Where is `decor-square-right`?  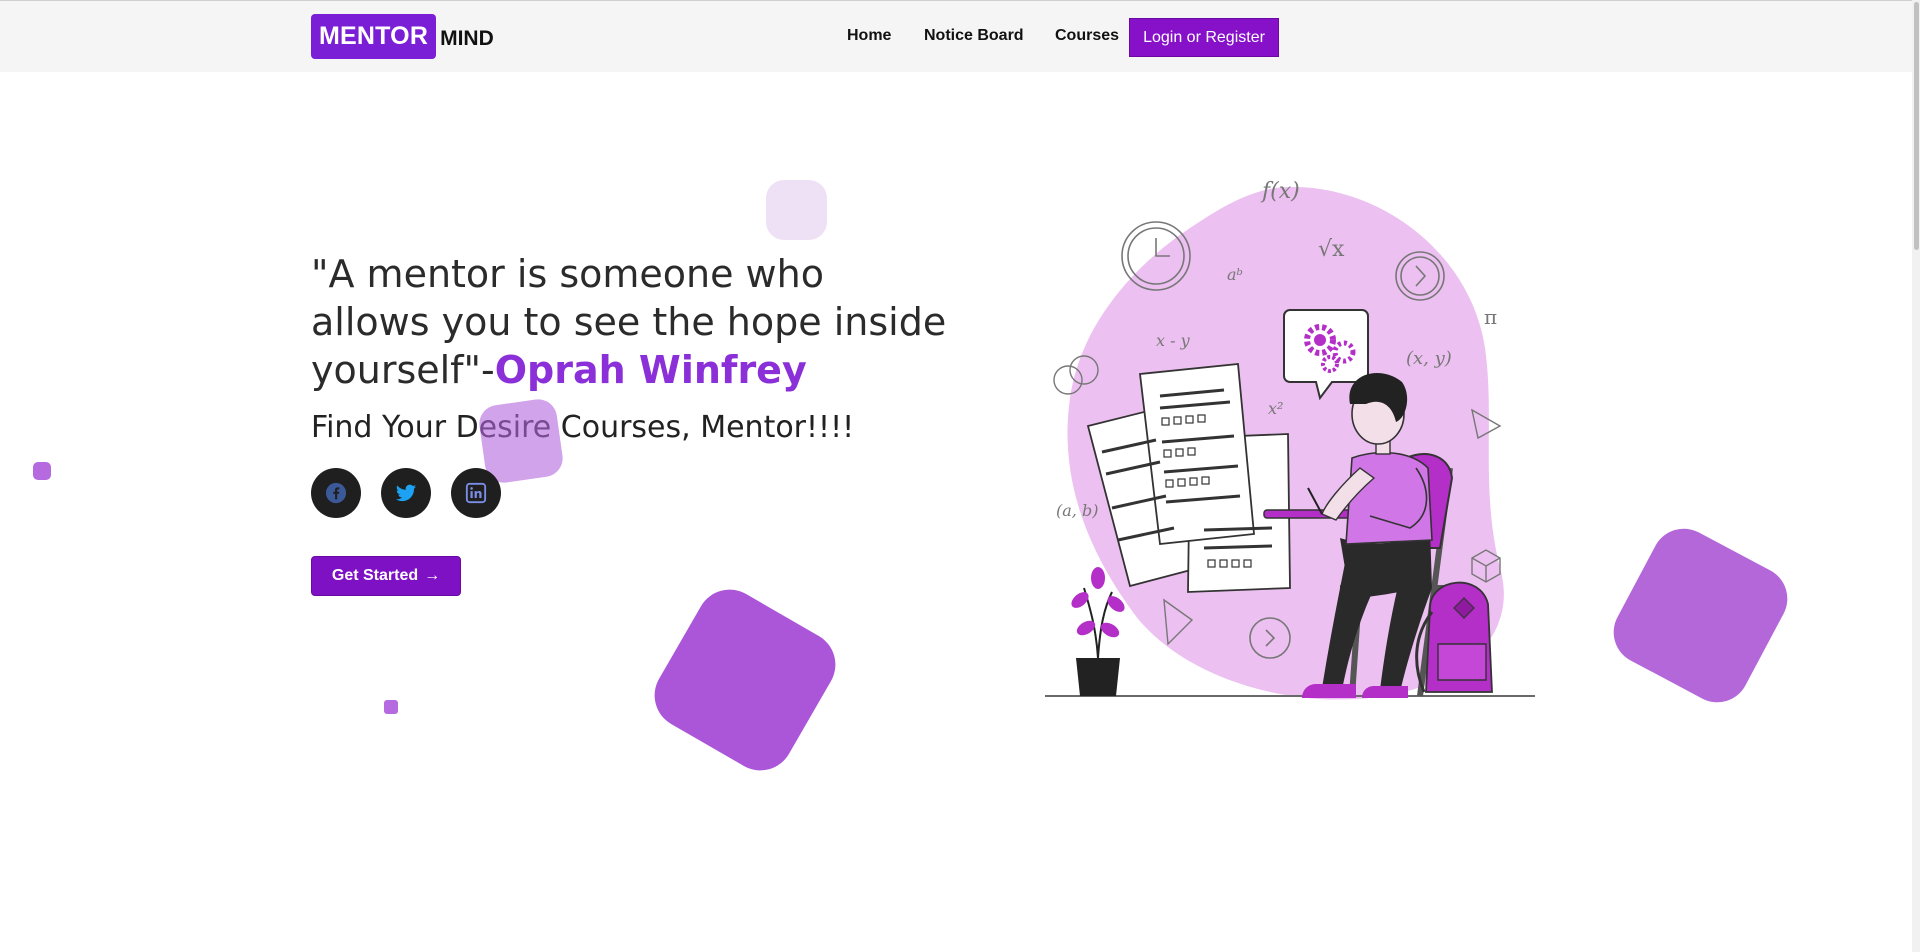
decor-square-right is located at coordinates (1700, 615).